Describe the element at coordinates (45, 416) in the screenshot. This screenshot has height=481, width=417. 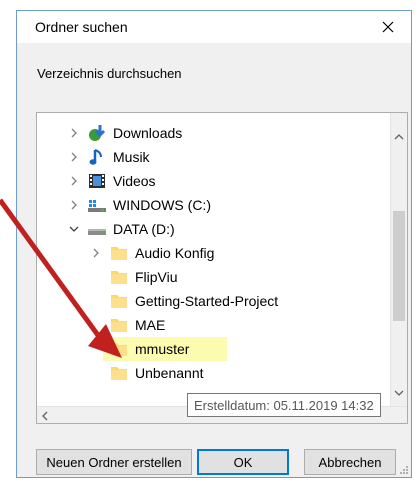
I see `scroll-left-arrow-icon` at that location.